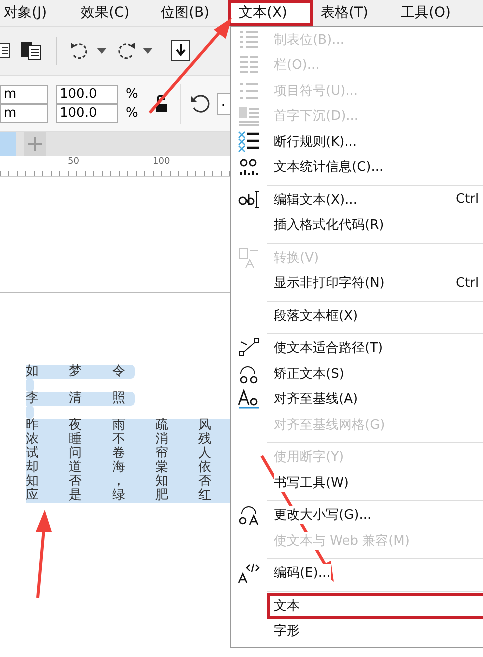 Image resolution: width=483 pixels, height=657 pixels. Describe the element at coordinates (309, 373) in the screenshot. I see `menu-item-label: 矫正文本(S)` at that location.